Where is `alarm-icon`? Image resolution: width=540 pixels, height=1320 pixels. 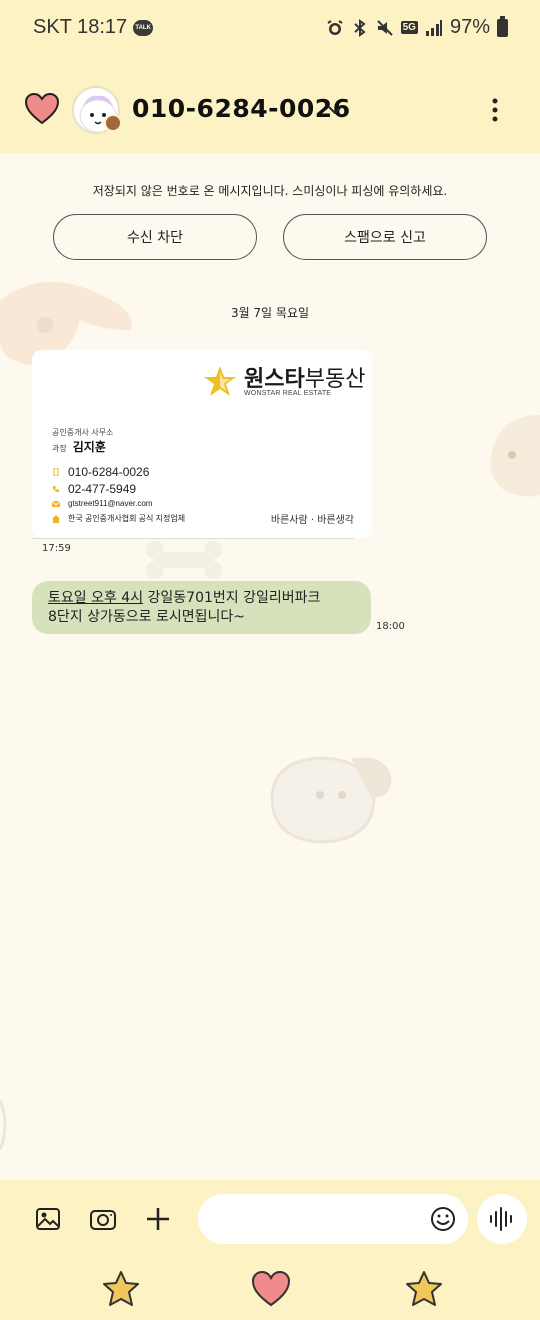 alarm-icon is located at coordinates (335, 27).